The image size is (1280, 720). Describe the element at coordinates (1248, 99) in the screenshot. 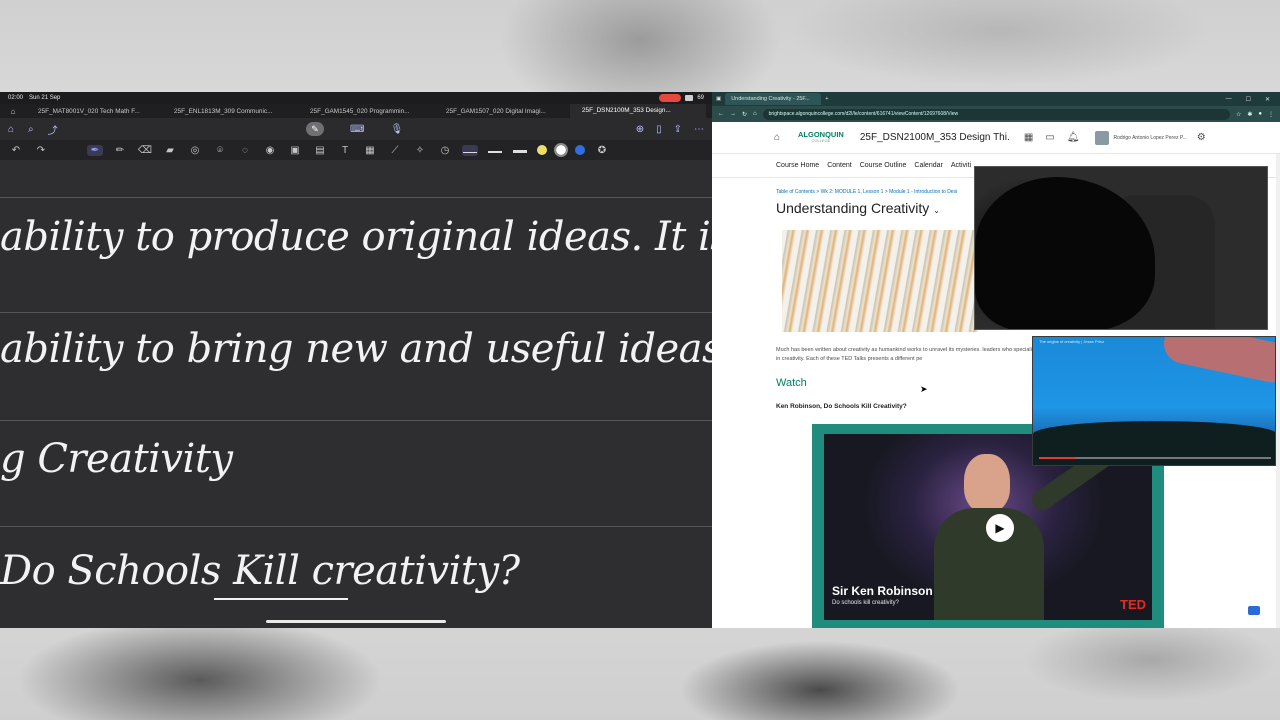

I see `maximize-icon: ☐` at that location.